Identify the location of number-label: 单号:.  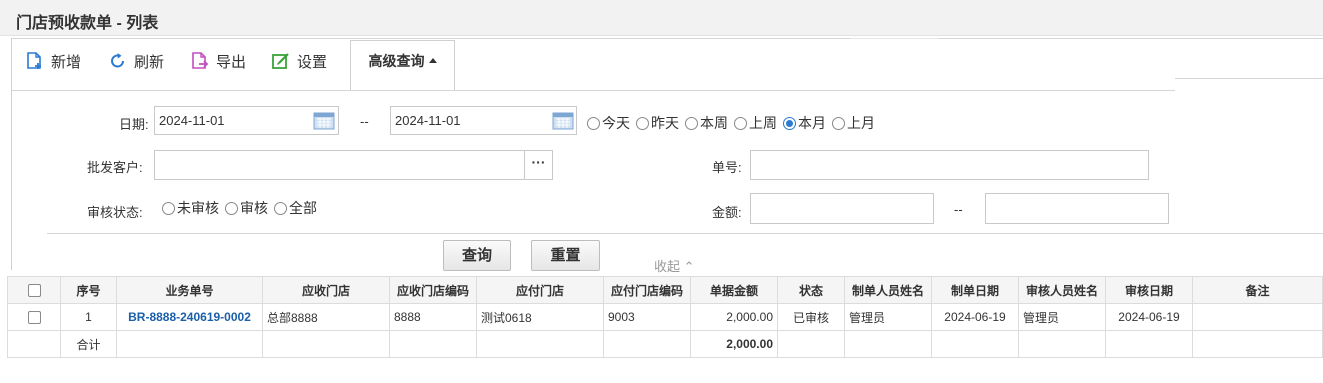
(727, 167).